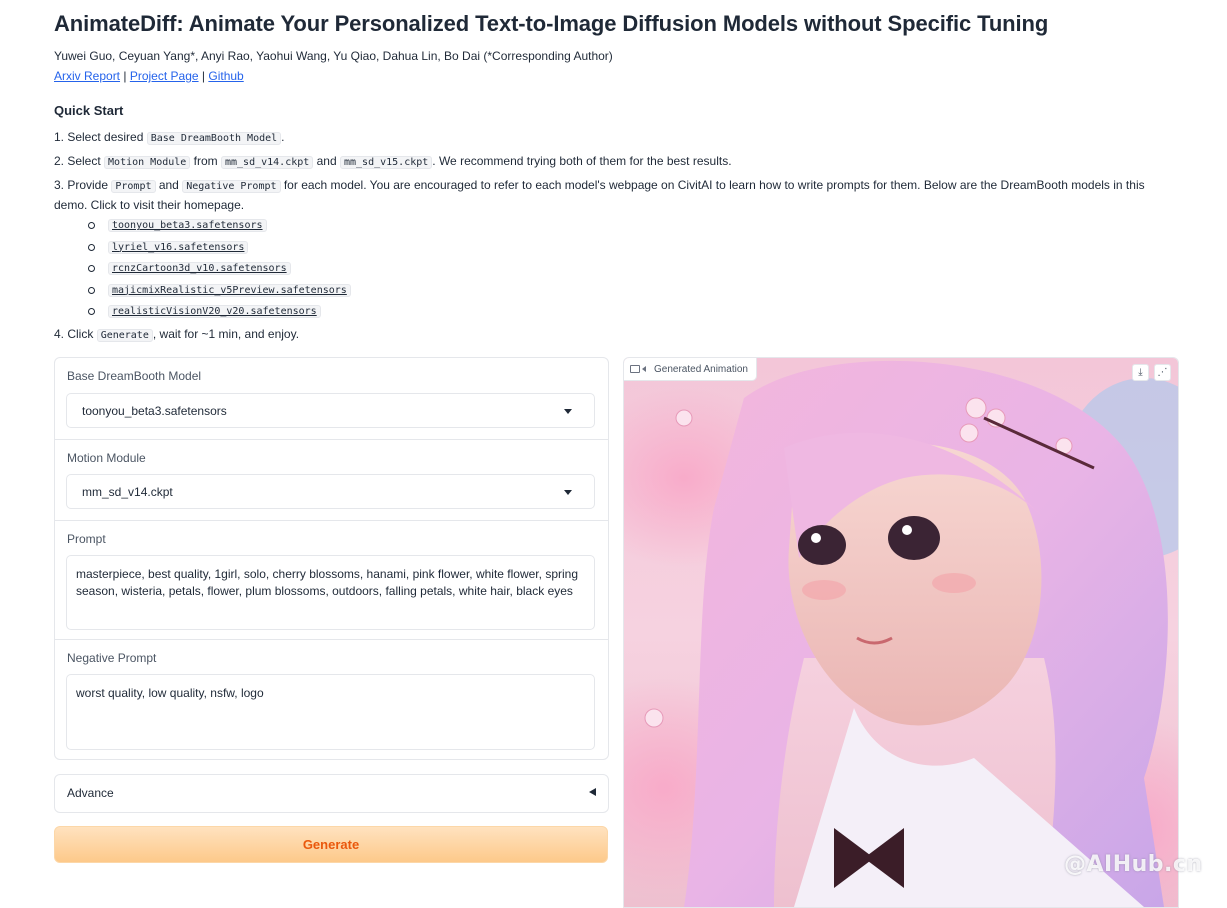 This screenshot has height=908, width=1227. I want to click on step-text: ., so click(283, 137).